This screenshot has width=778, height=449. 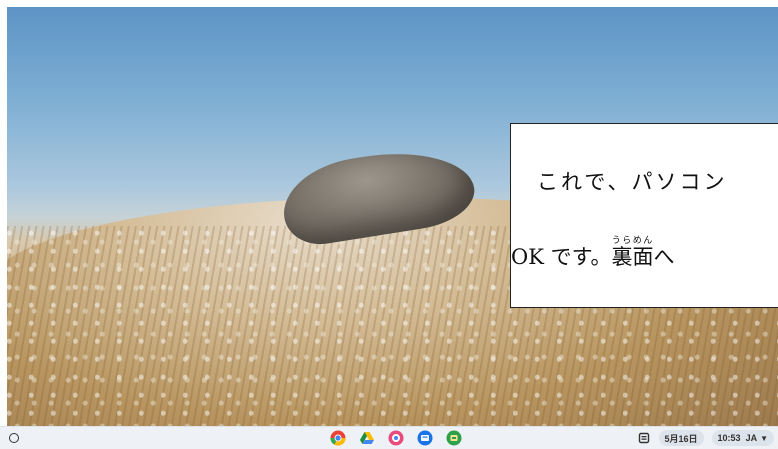 I want to click on chrome-icon, so click(x=338, y=438).